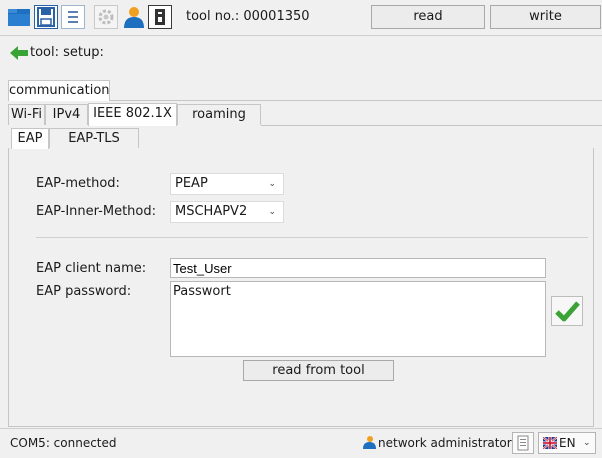 This screenshot has width=602, height=458. What do you see at coordinates (545, 17) in the screenshot?
I see `write-button: write` at bounding box center [545, 17].